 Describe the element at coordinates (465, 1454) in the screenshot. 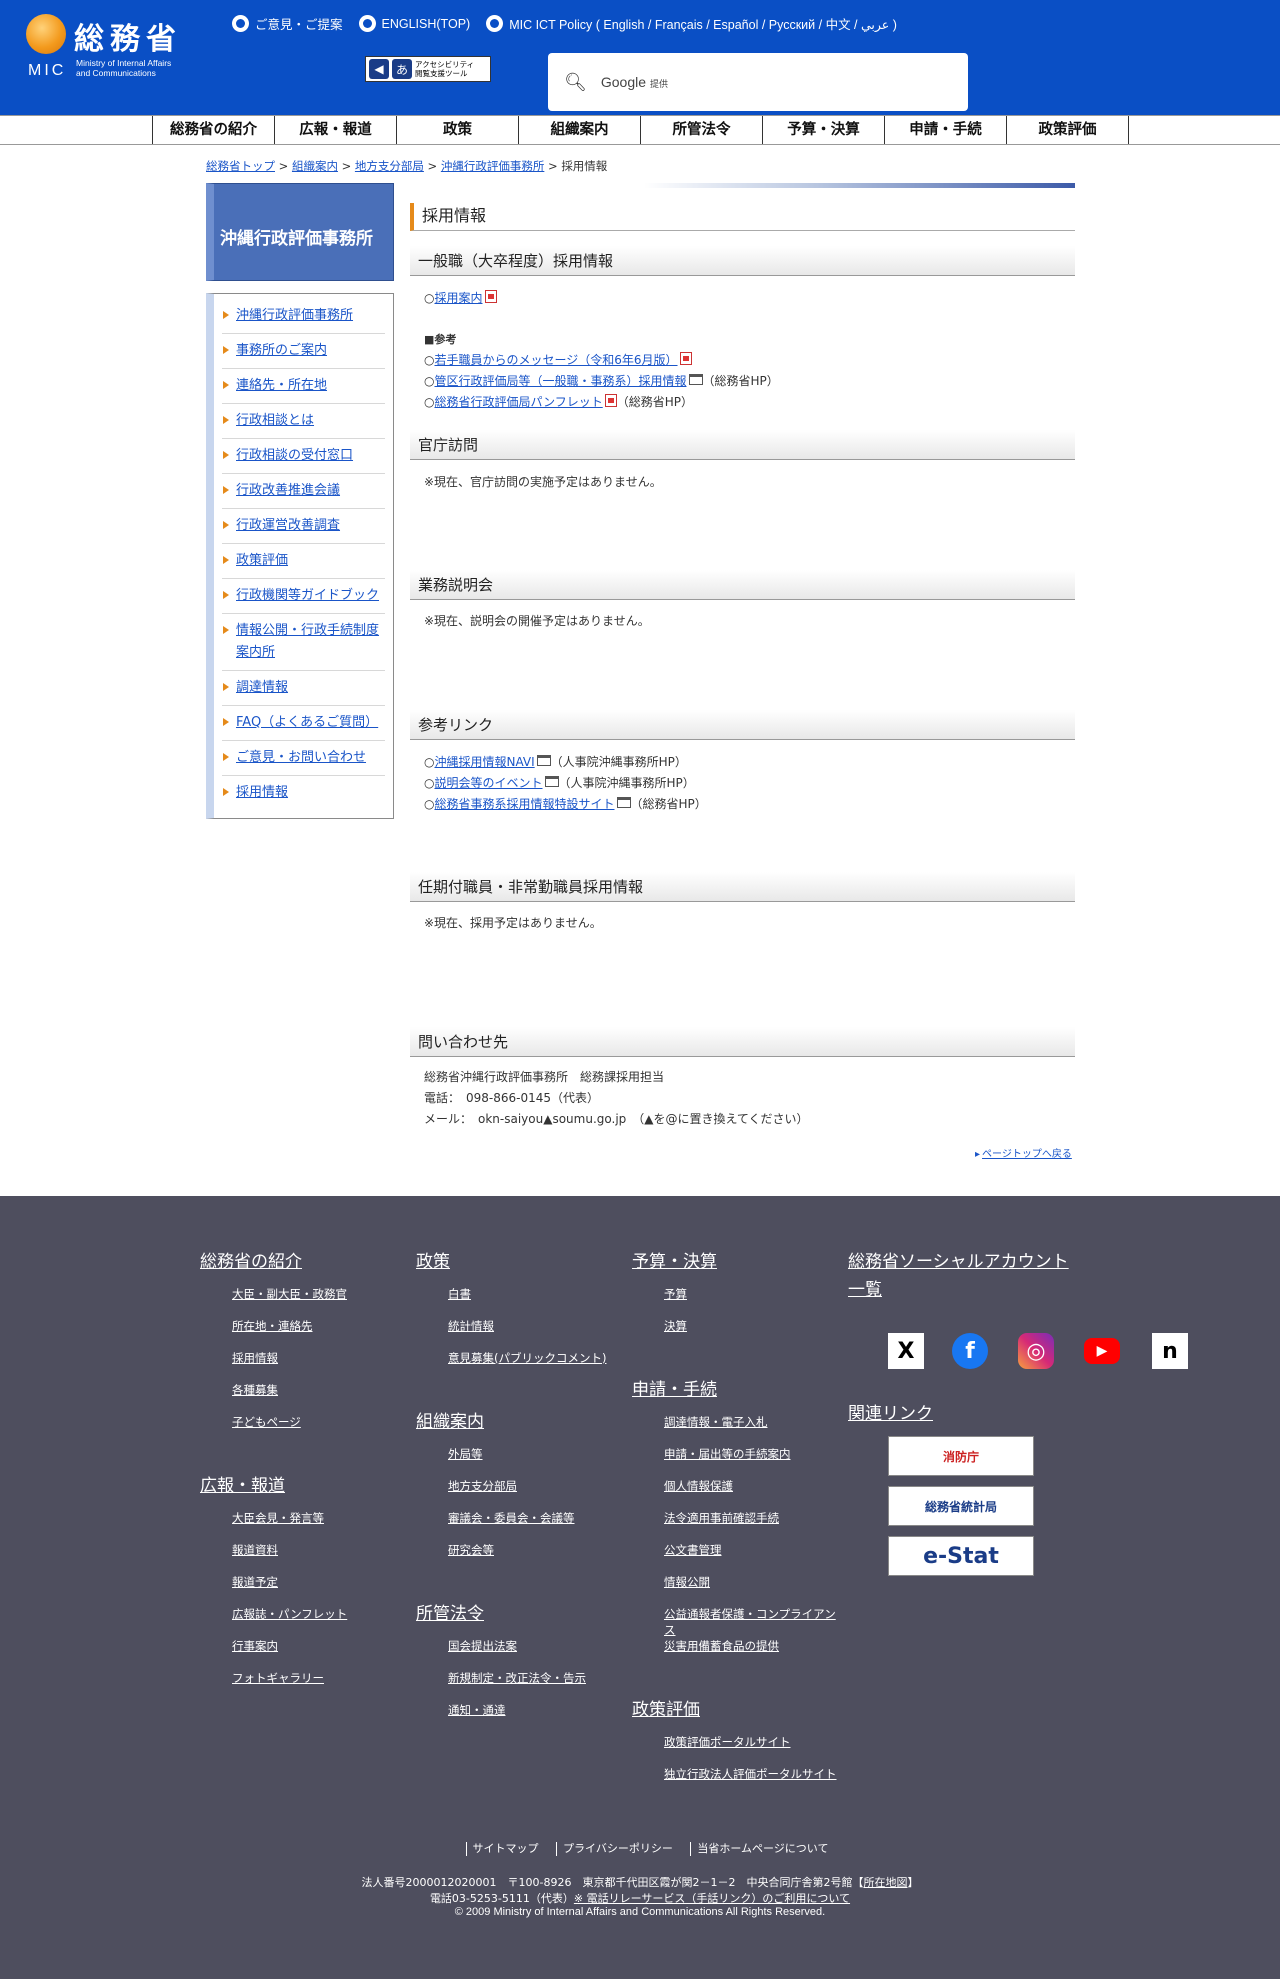

I see `footer-link: 外局等` at that location.